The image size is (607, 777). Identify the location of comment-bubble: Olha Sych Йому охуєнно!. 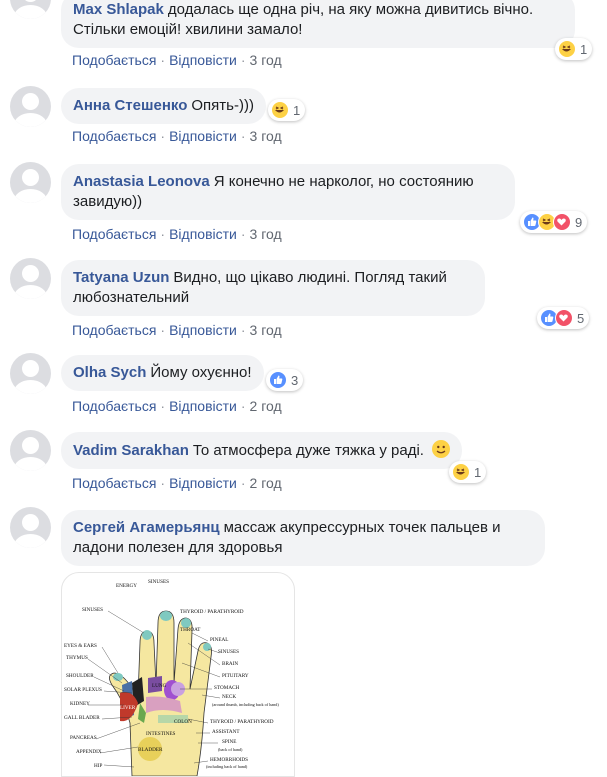
(162, 373).